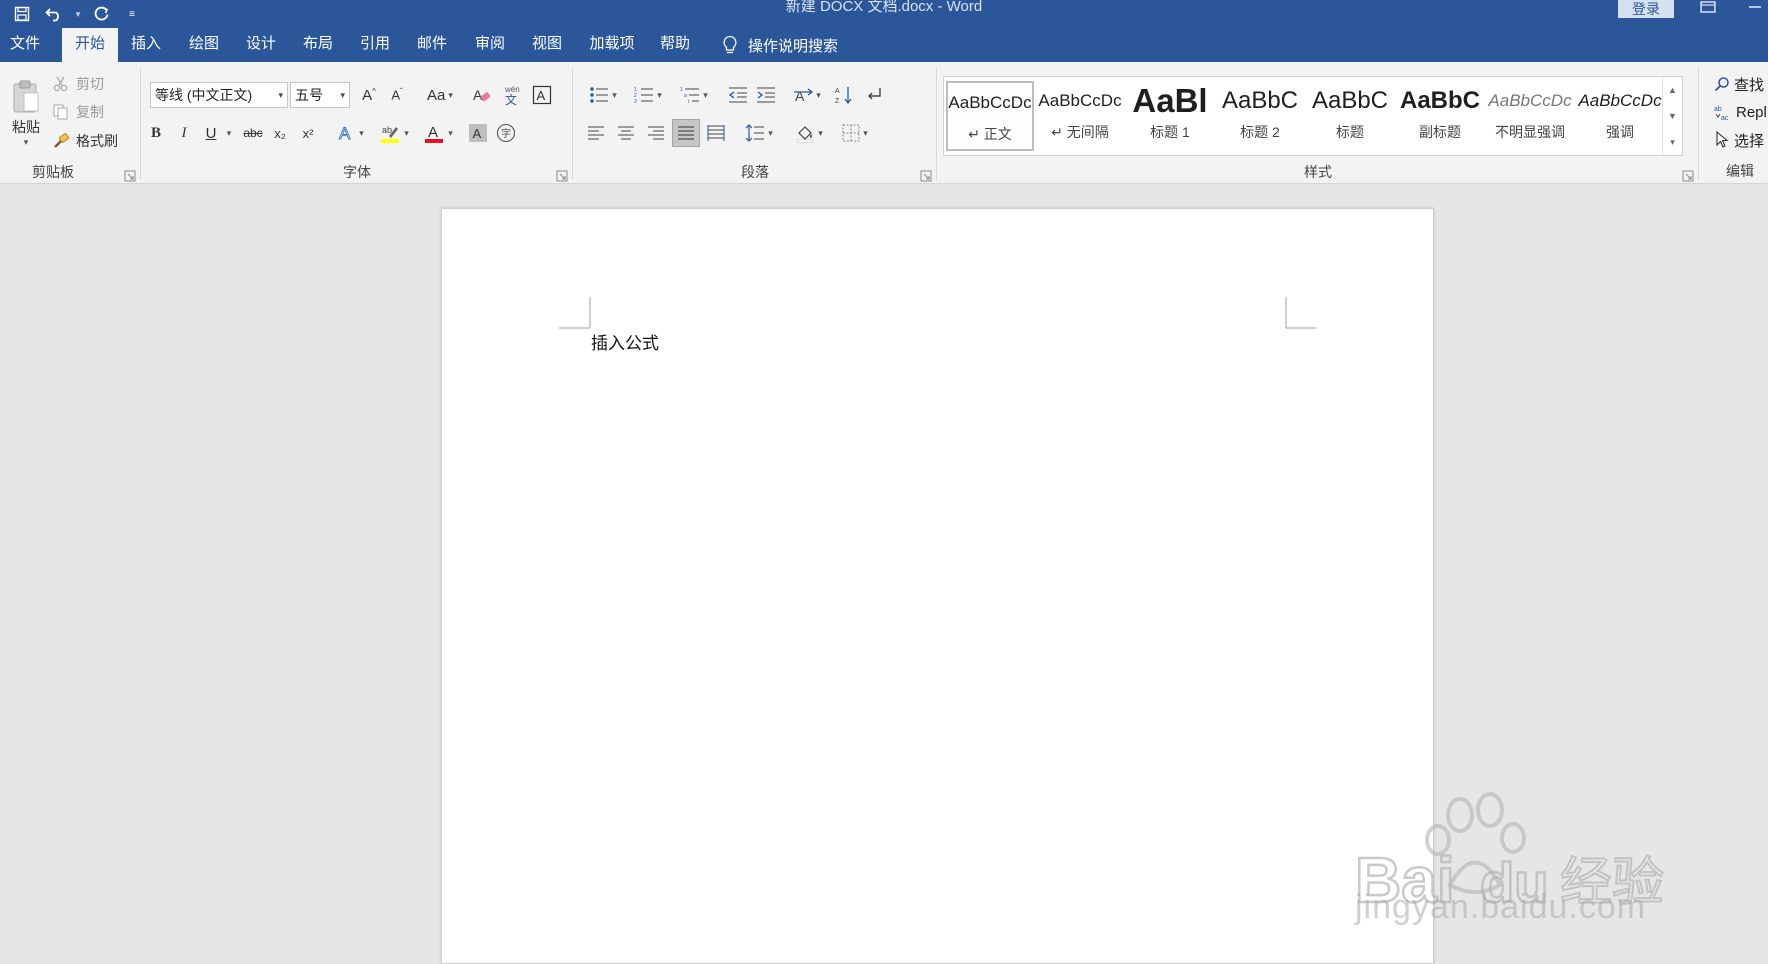 The width and height of the screenshot is (1768, 964). Describe the element at coordinates (78, 112) in the screenshot. I see `copy-button: 复制` at that location.